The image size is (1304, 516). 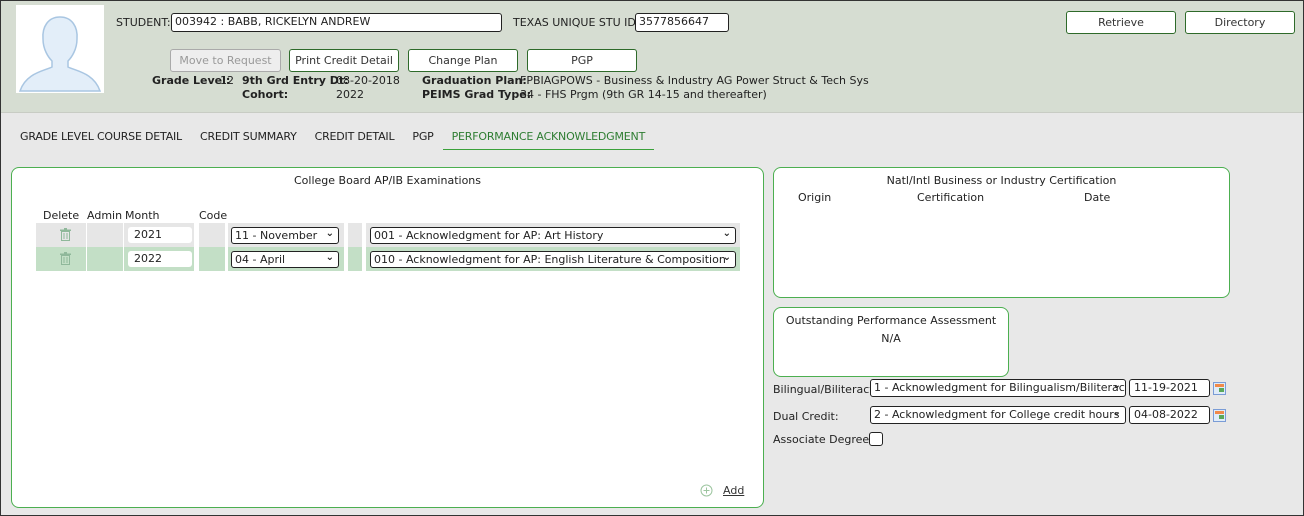 What do you see at coordinates (60, 54) in the screenshot?
I see `person-silhouette-icon` at bounding box center [60, 54].